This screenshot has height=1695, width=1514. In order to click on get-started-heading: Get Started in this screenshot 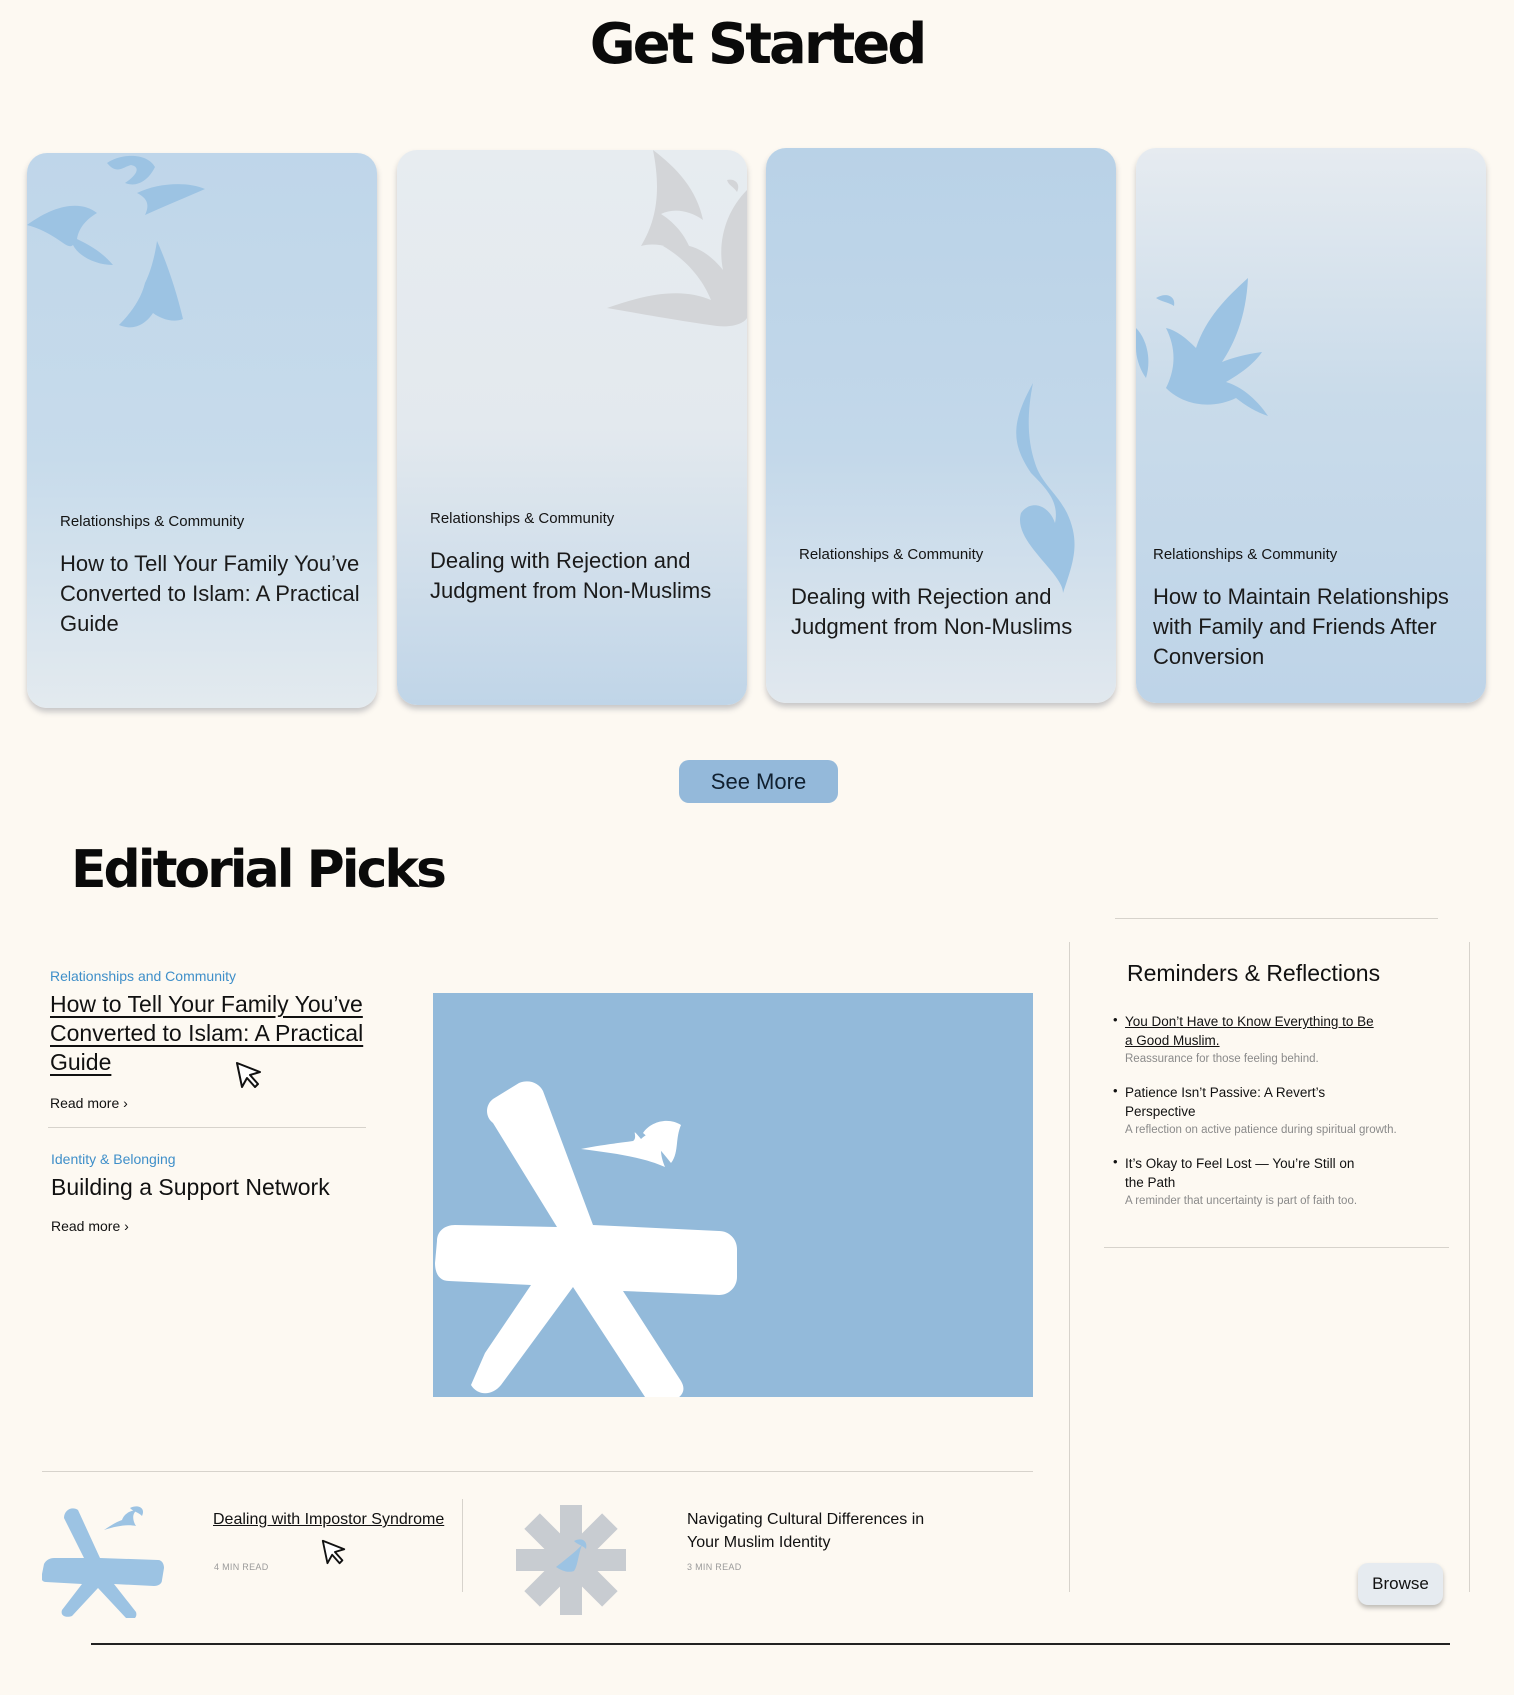, I will do `click(758, 44)`.